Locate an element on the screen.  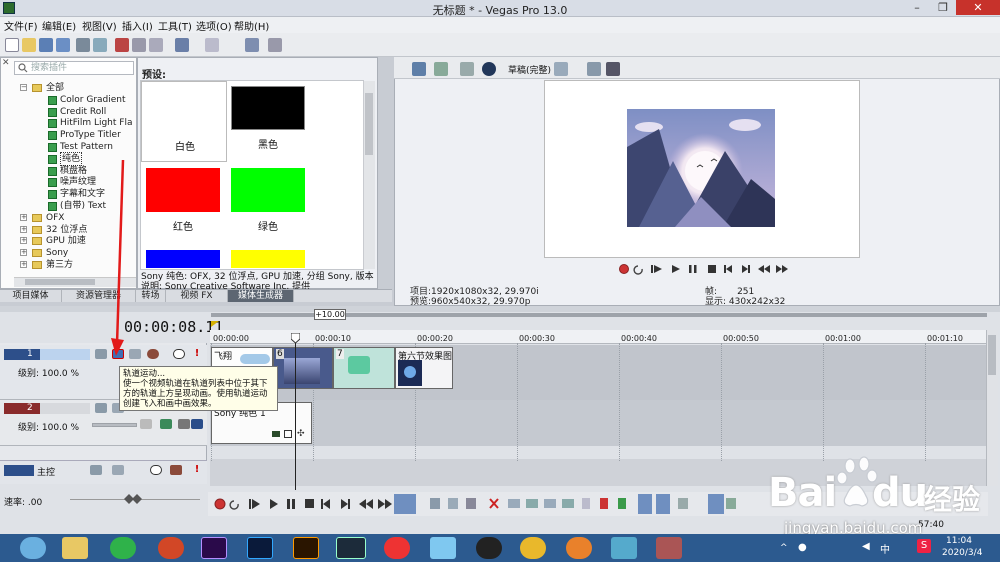
preset-black: 黑色 is located at coordinates (274, 125).